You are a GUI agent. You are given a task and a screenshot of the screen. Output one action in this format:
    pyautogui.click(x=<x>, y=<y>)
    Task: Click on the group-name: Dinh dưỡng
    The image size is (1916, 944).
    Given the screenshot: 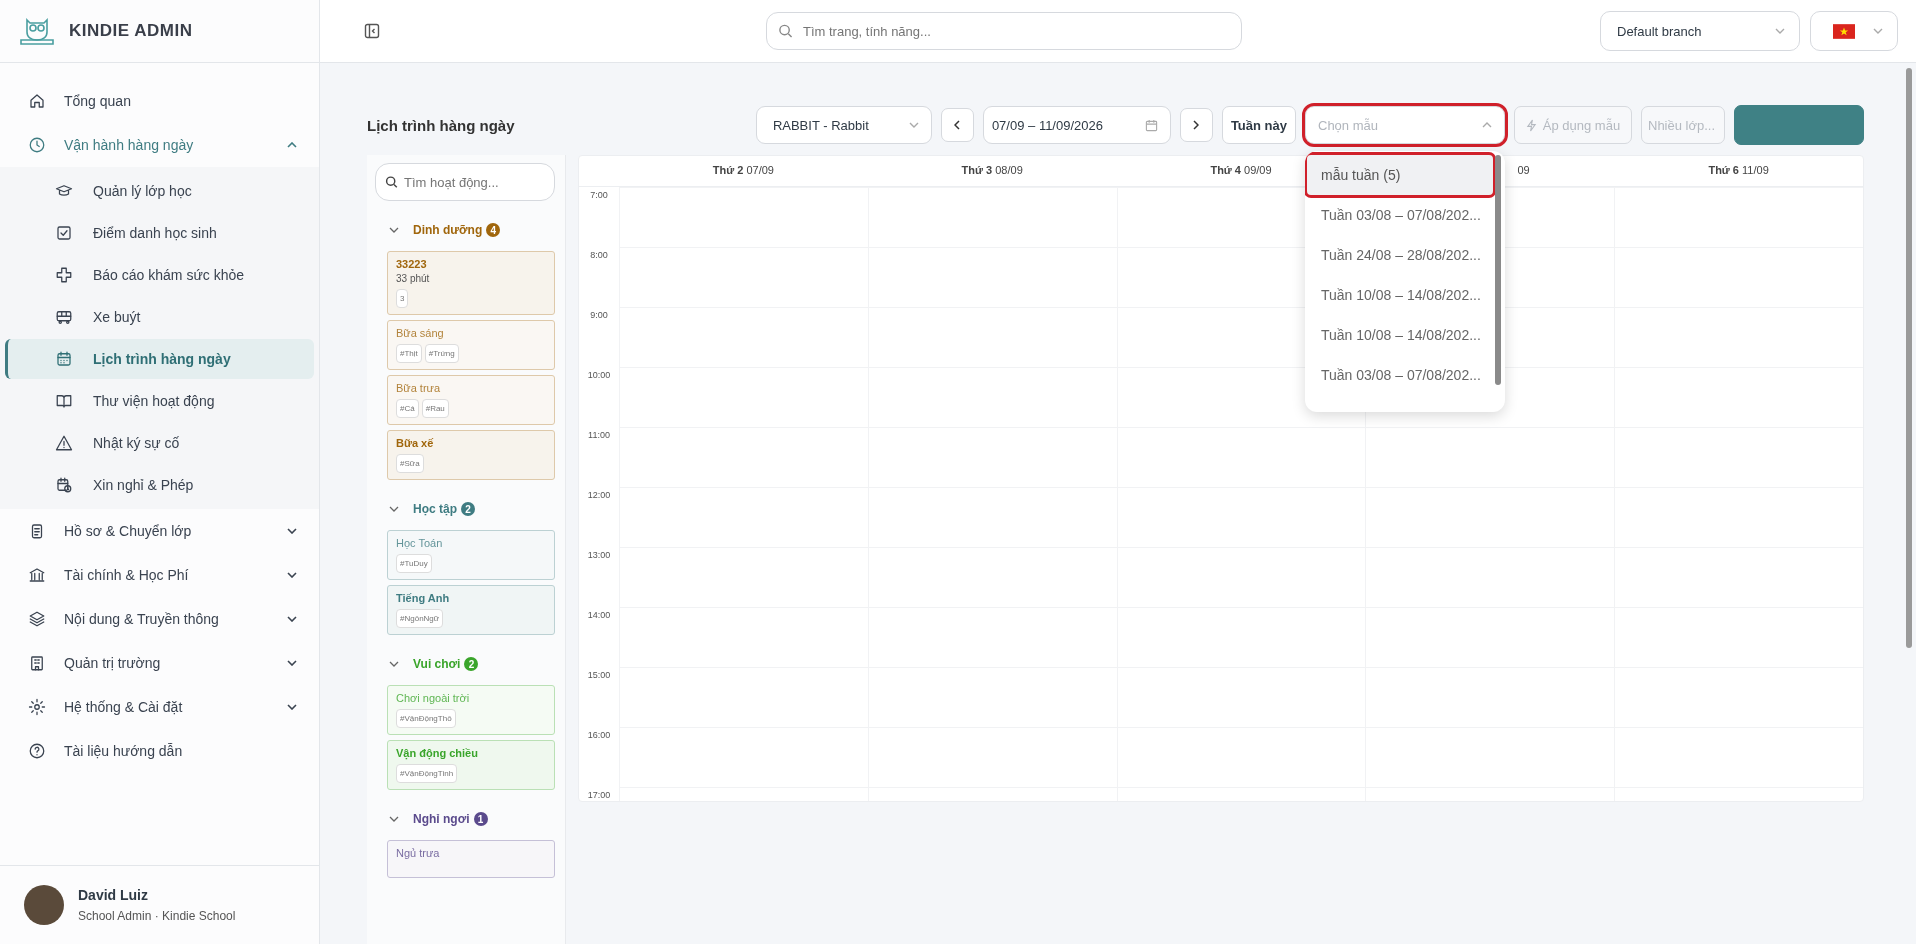 What is the action you would take?
    pyautogui.click(x=448, y=230)
    